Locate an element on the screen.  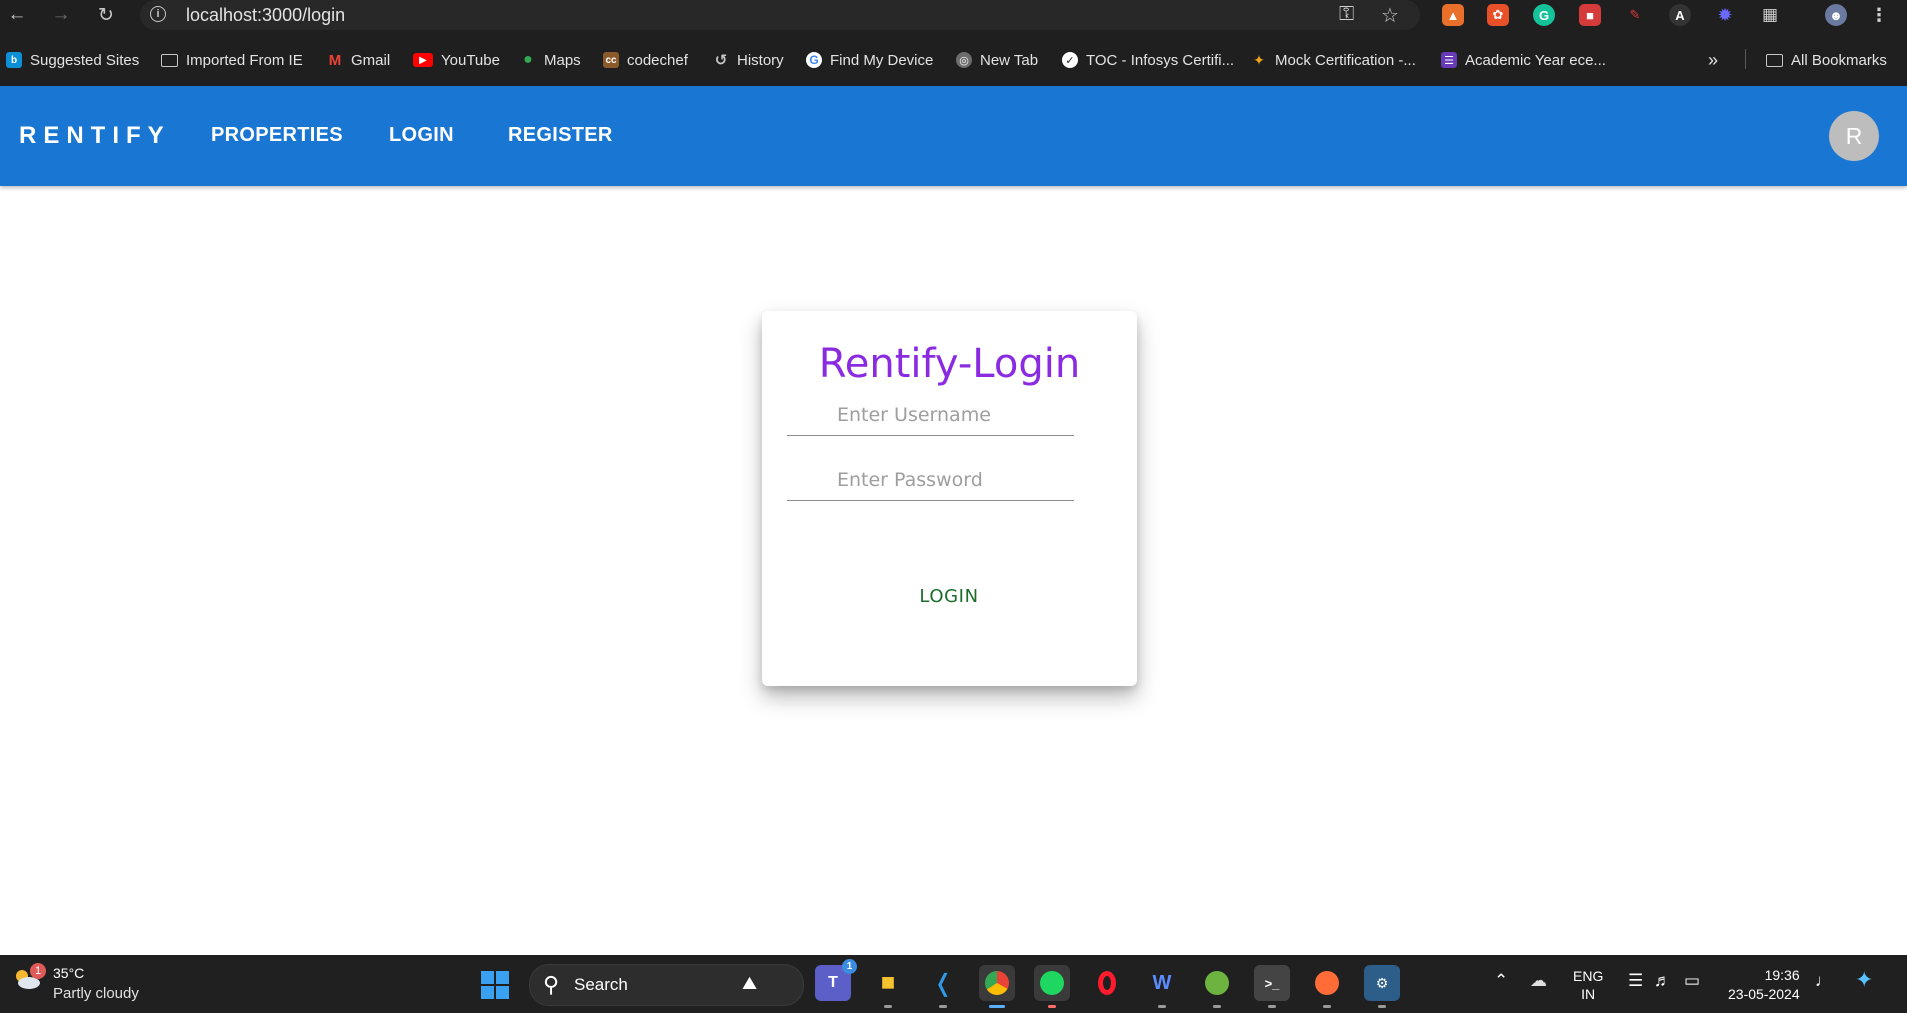
all-bookmarks-folder: All Bookmarks is located at coordinates (1826, 60).